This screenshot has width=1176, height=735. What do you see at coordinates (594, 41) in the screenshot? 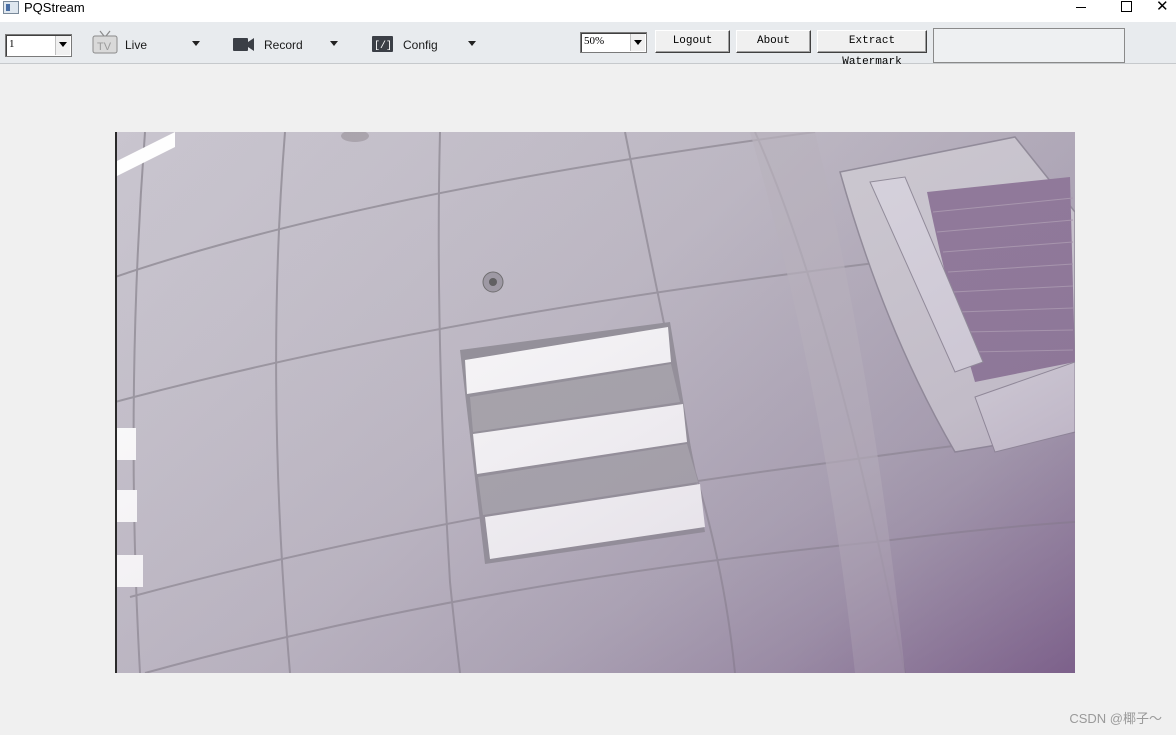
I see `zoom-value: 50%` at bounding box center [594, 41].